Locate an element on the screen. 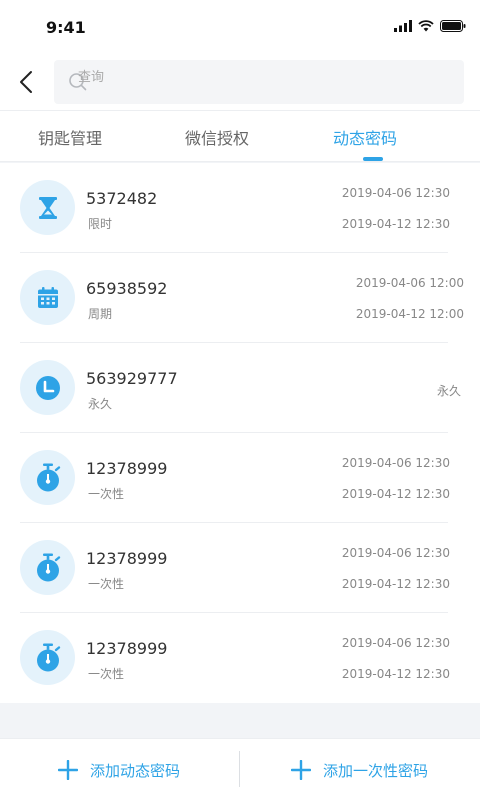 Image resolution: width=480 pixels, height=800 pixels. tab-bar: 钥匙管理 微信授权 动态密码 is located at coordinates (240, 136).